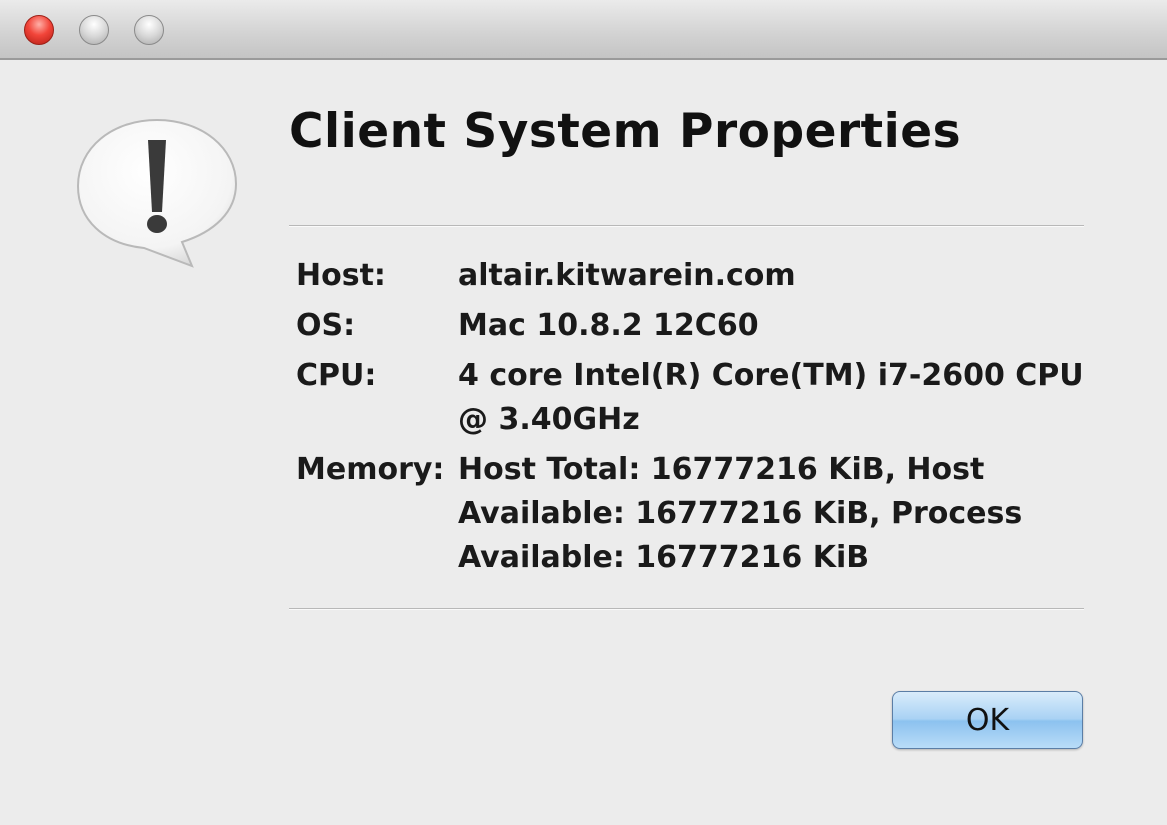 The height and width of the screenshot is (825, 1167). I want to click on property-value: Mac 10.8.2 12C60, so click(608, 325).